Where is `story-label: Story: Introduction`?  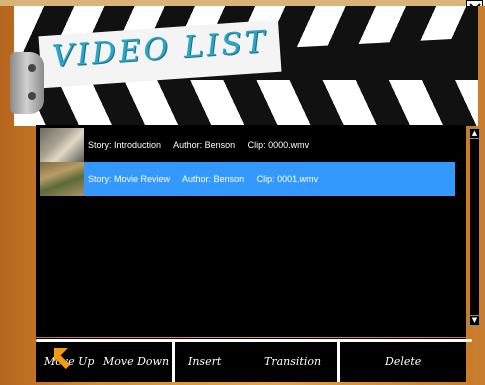 story-label: Story: Introduction is located at coordinates (125, 145).